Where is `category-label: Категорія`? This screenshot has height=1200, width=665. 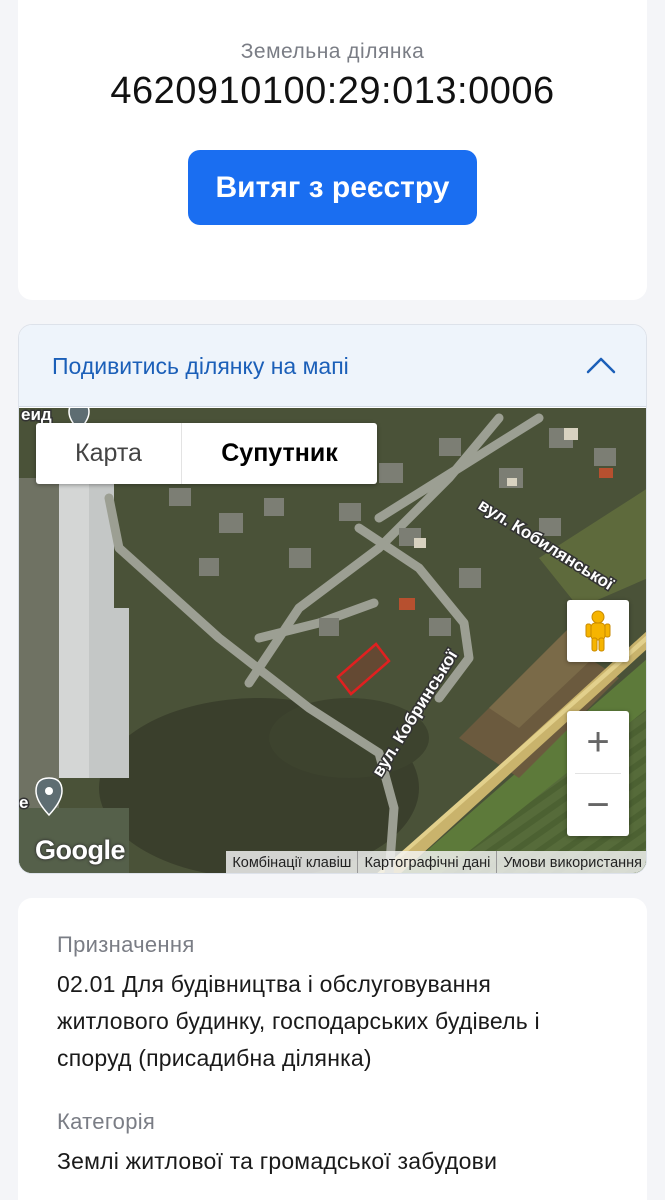 category-label: Категорія is located at coordinates (106, 1121).